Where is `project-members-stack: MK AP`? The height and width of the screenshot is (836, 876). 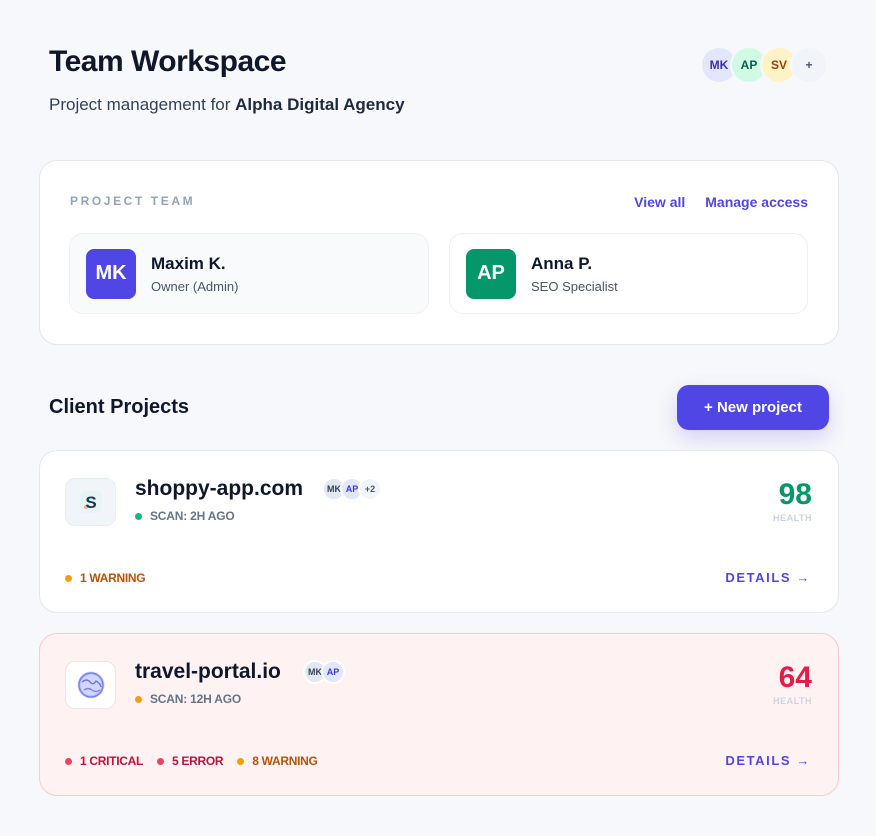
project-members-stack: MK AP is located at coordinates (324, 672).